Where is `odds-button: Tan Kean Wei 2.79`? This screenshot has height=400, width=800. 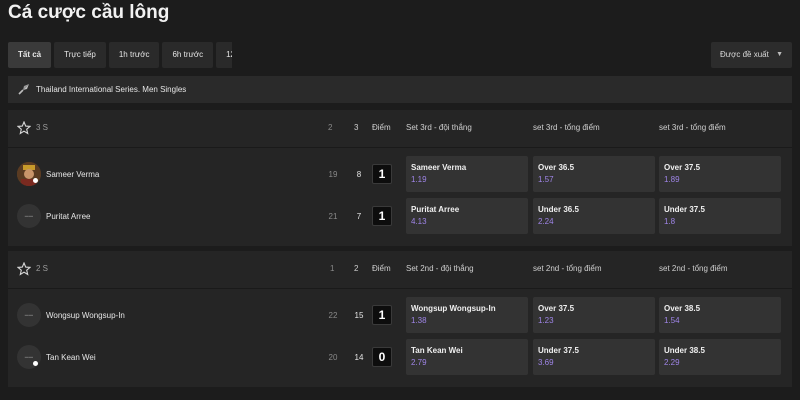 odds-button: Tan Kean Wei 2.79 is located at coordinates (467, 357).